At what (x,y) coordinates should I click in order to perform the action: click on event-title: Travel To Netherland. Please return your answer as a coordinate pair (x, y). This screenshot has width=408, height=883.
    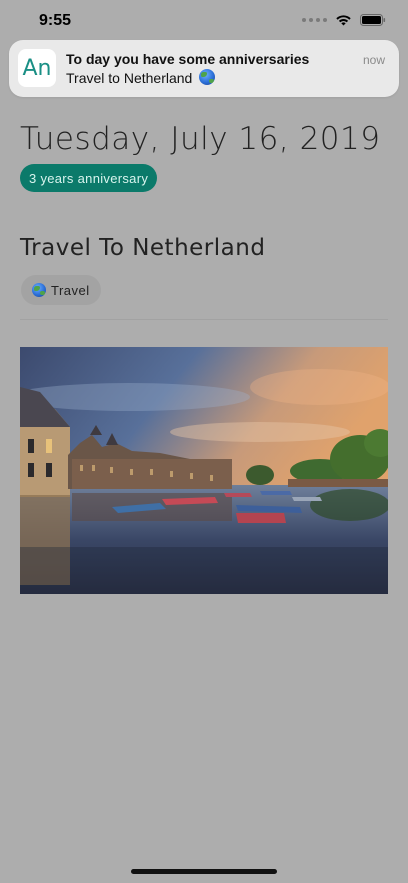
    Looking at the image, I should click on (143, 248).